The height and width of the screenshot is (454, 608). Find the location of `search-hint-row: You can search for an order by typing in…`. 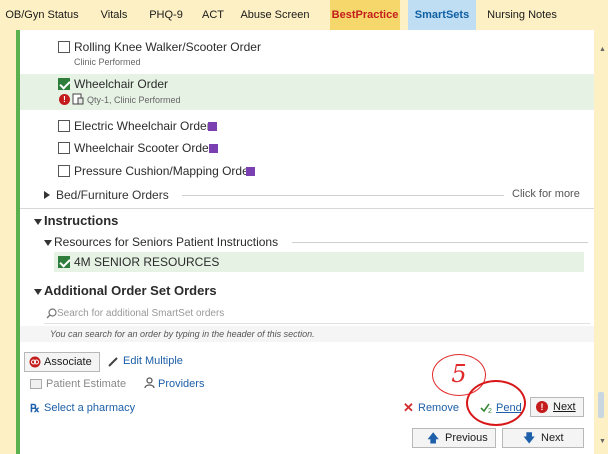

search-hint-row: You can search for an order by typing in… is located at coordinates (307, 334).